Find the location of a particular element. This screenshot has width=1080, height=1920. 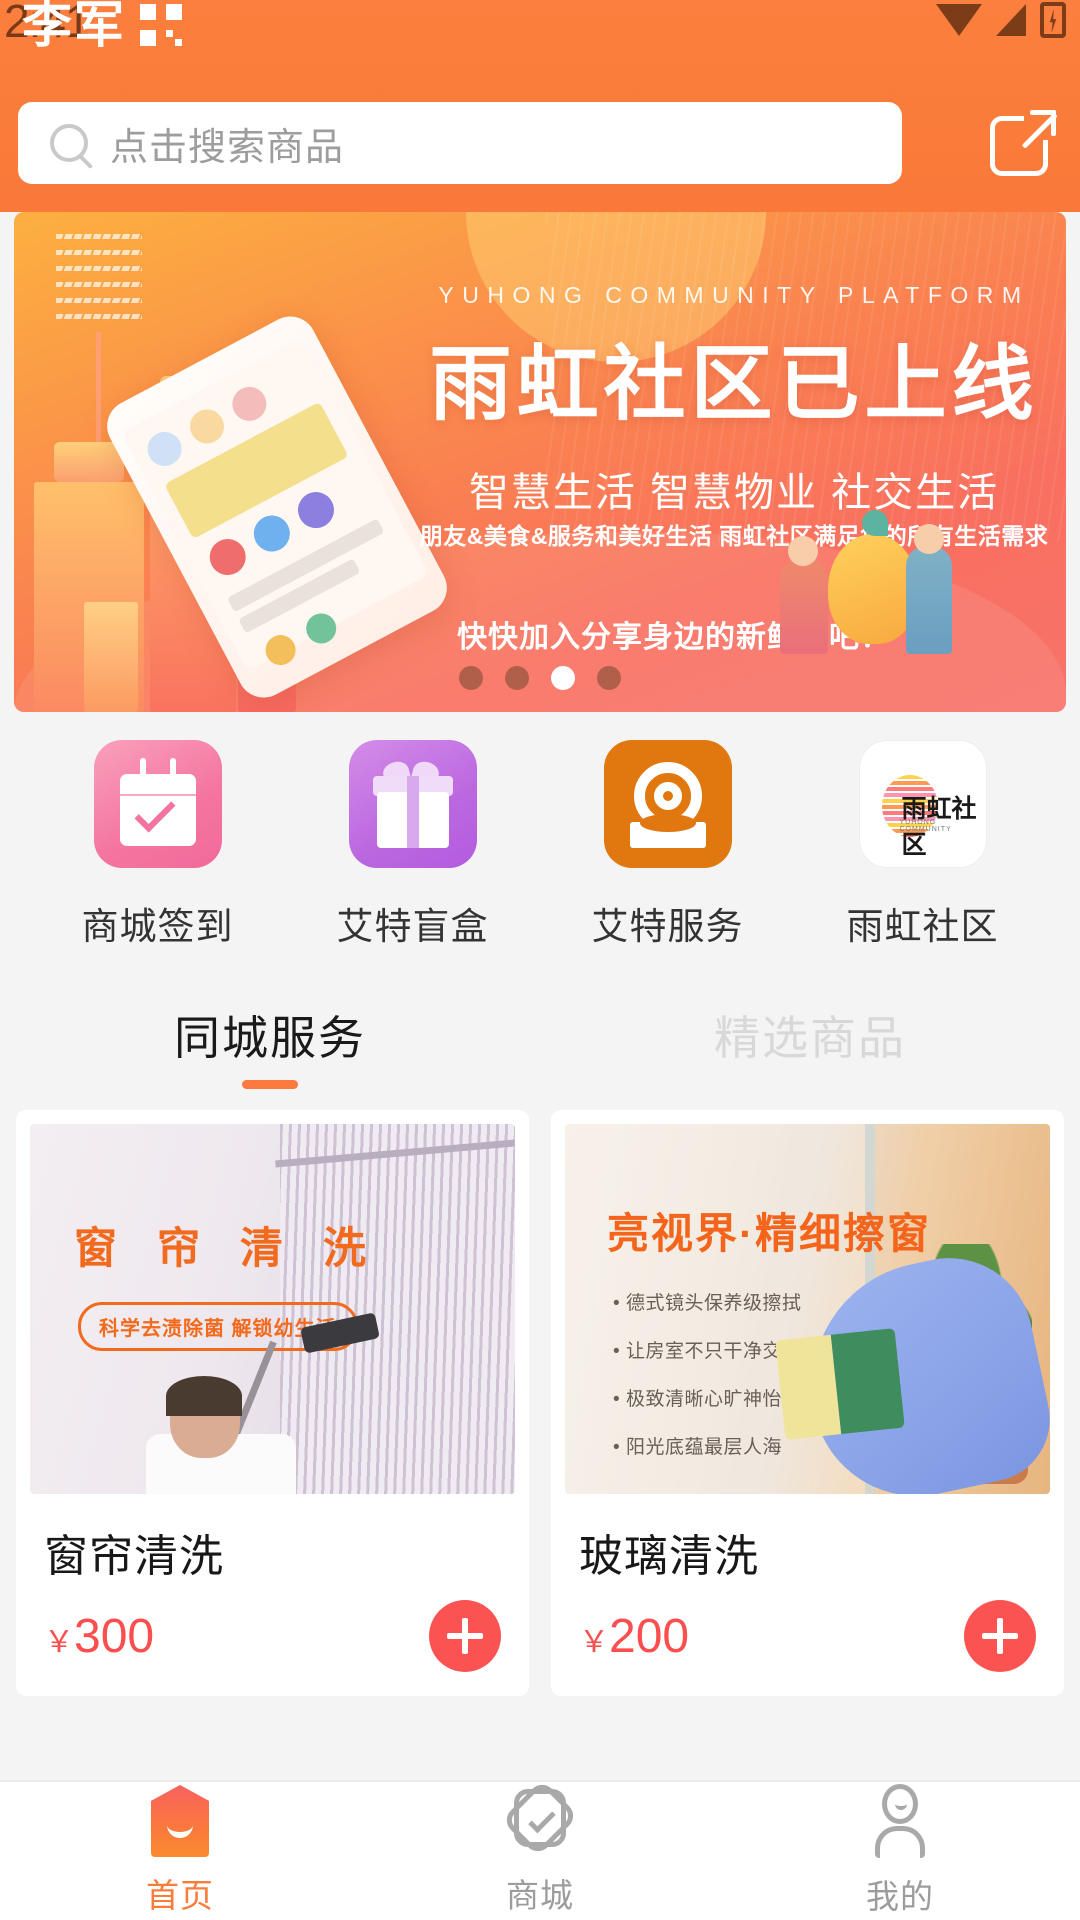

status-watermark: 李军 is located at coordinates (74, 26).